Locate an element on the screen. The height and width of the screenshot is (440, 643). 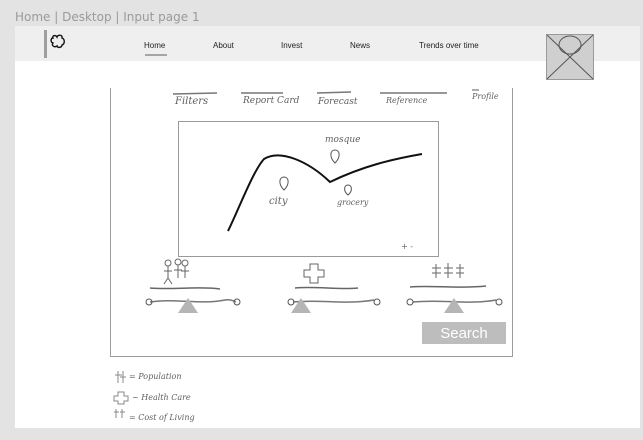
legend-cost-of-living: = Cost of Living is located at coordinates (162, 417).